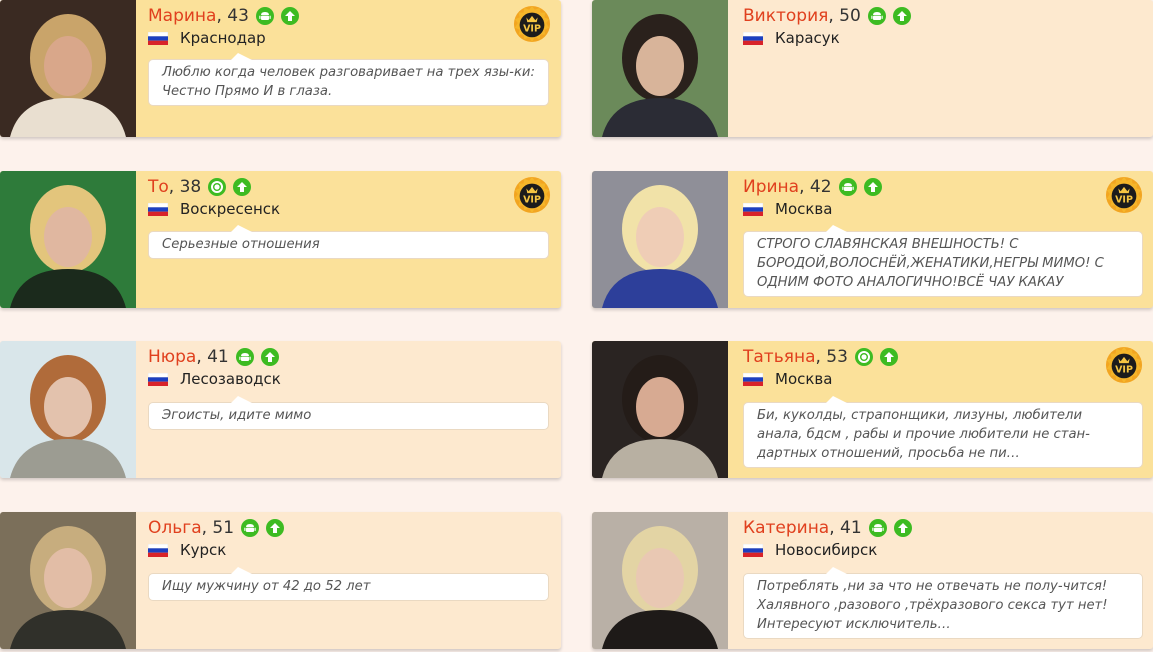  What do you see at coordinates (826, 550) in the screenshot?
I see `profile-city: Новосибирск` at bounding box center [826, 550].